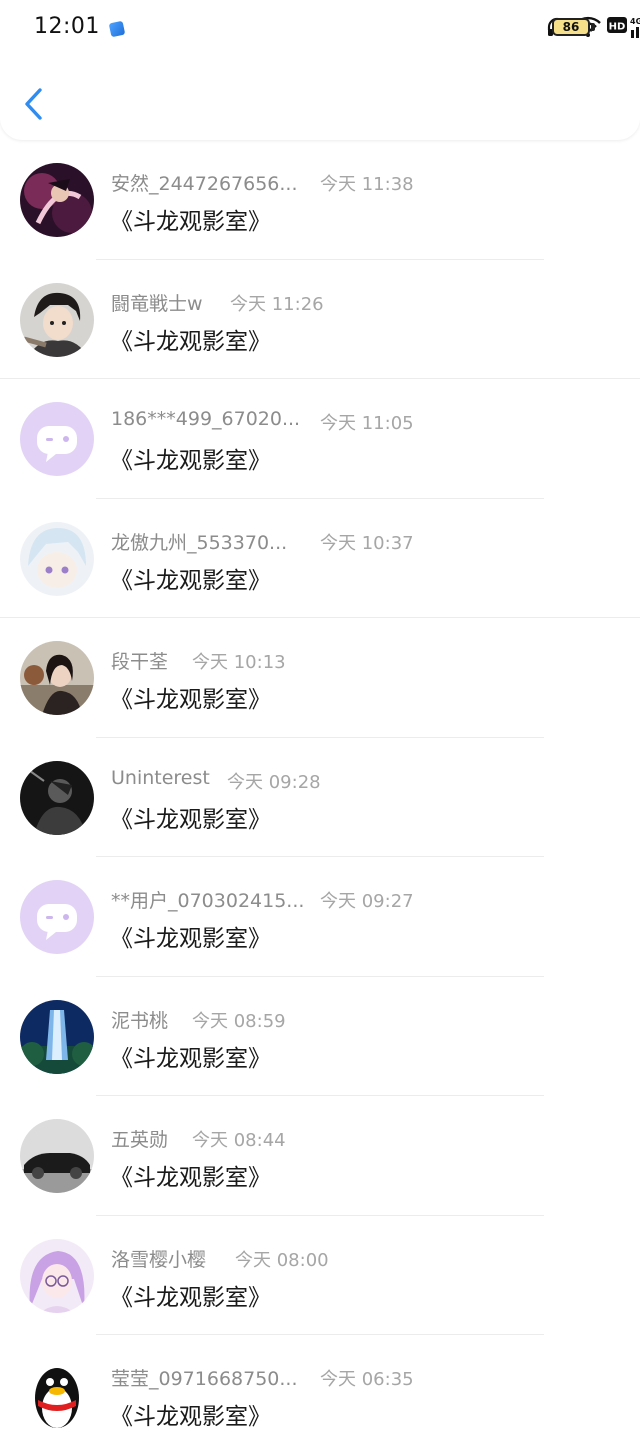  What do you see at coordinates (320, 1156) in the screenshot?
I see `list-item: 五英勋 今天 08:44 《斗龙观影室》` at bounding box center [320, 1156].